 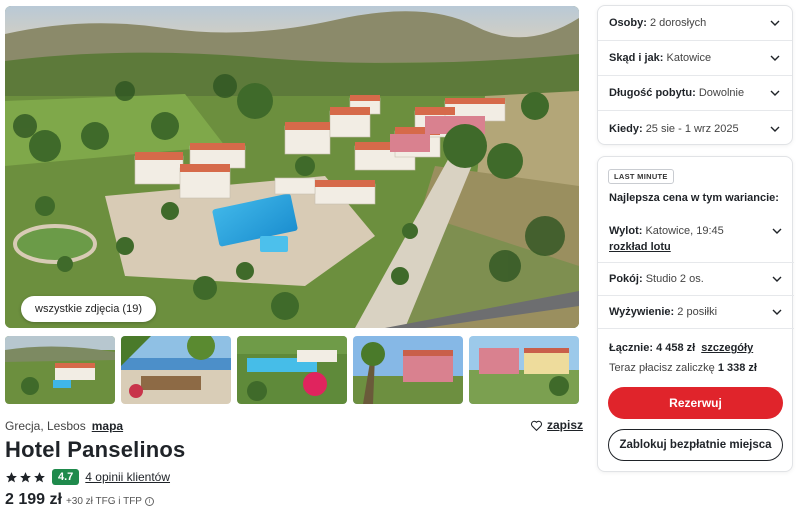 I want to click on deposit-value: 1 338 zł, so click(x=737, y=368).